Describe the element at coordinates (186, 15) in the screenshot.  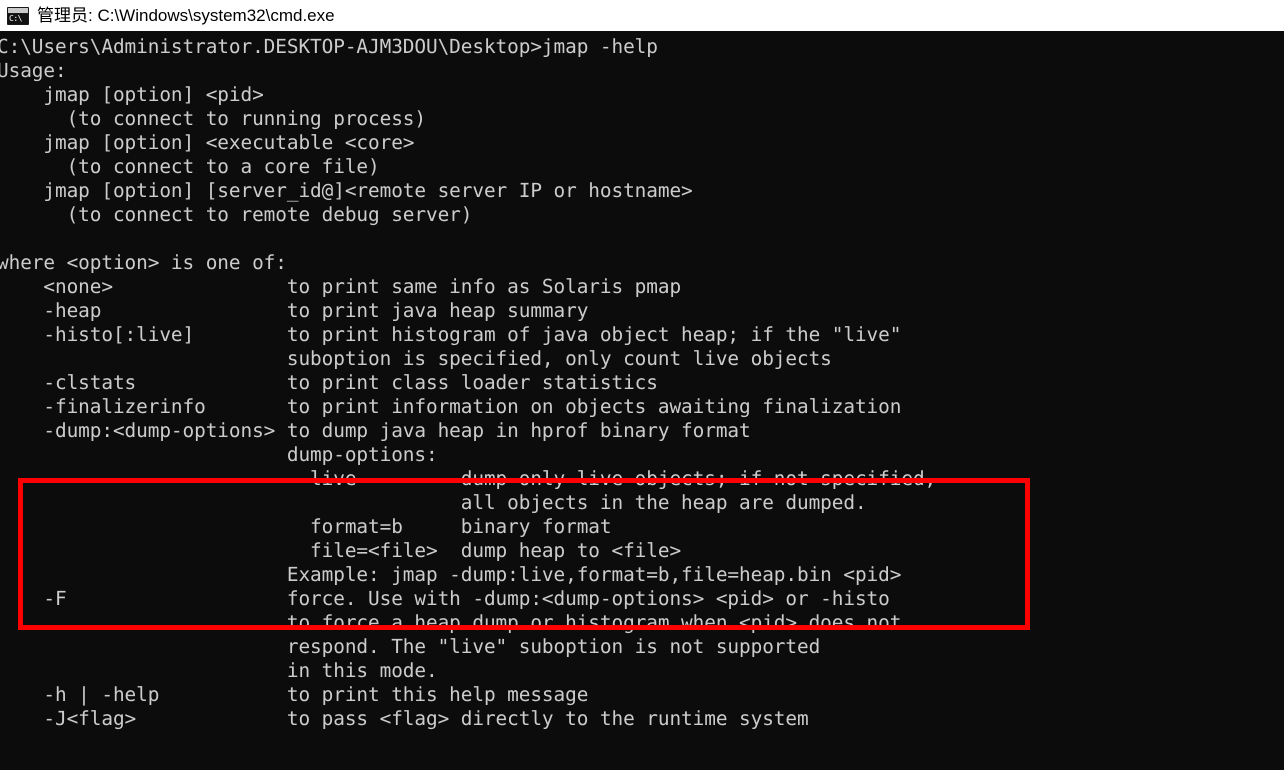
I see `window-title-text: 管理员: C:\Windows\system32\cmd.exe` at that location.